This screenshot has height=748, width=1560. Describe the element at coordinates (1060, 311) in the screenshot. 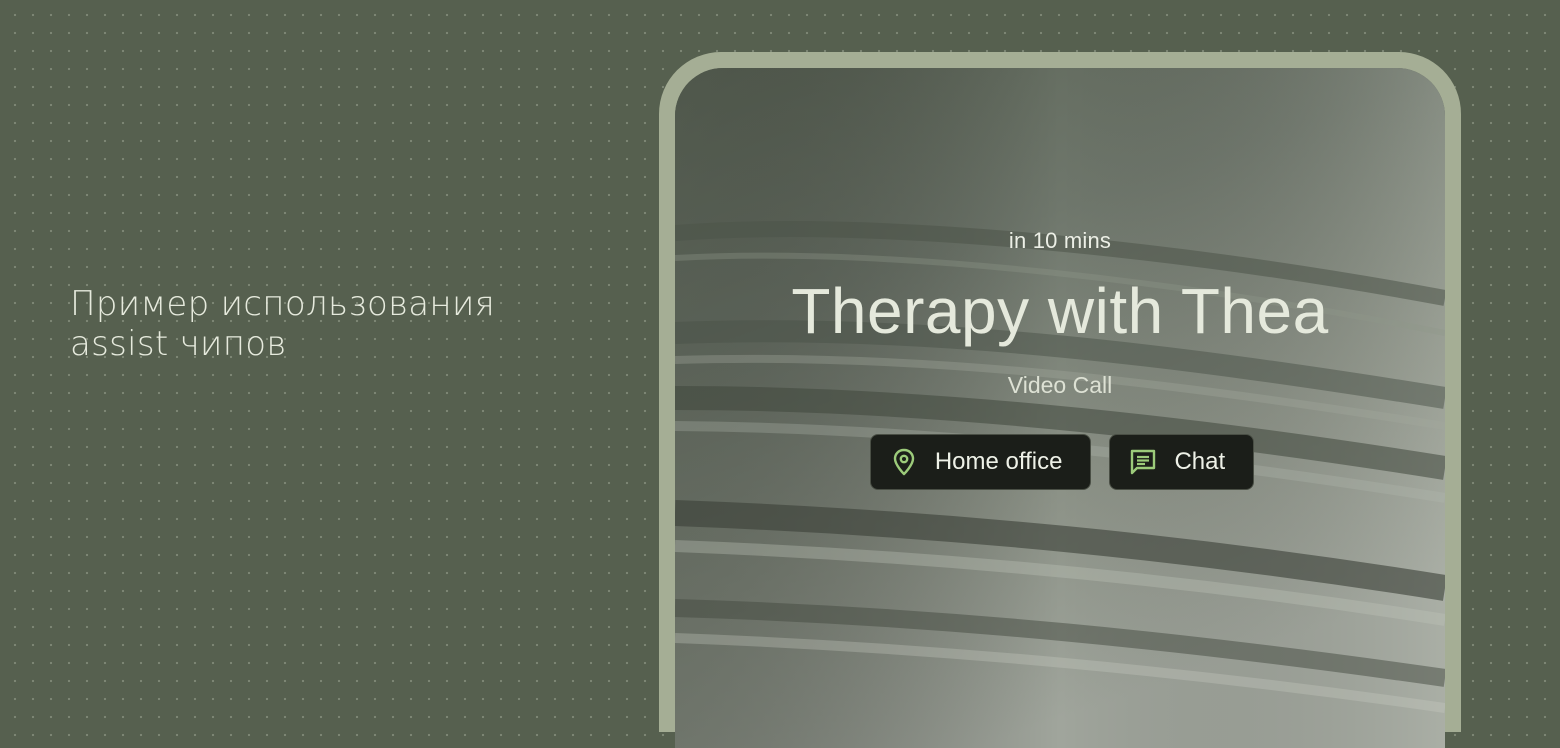

I see `event-title: Therapy with Thea` at that location.